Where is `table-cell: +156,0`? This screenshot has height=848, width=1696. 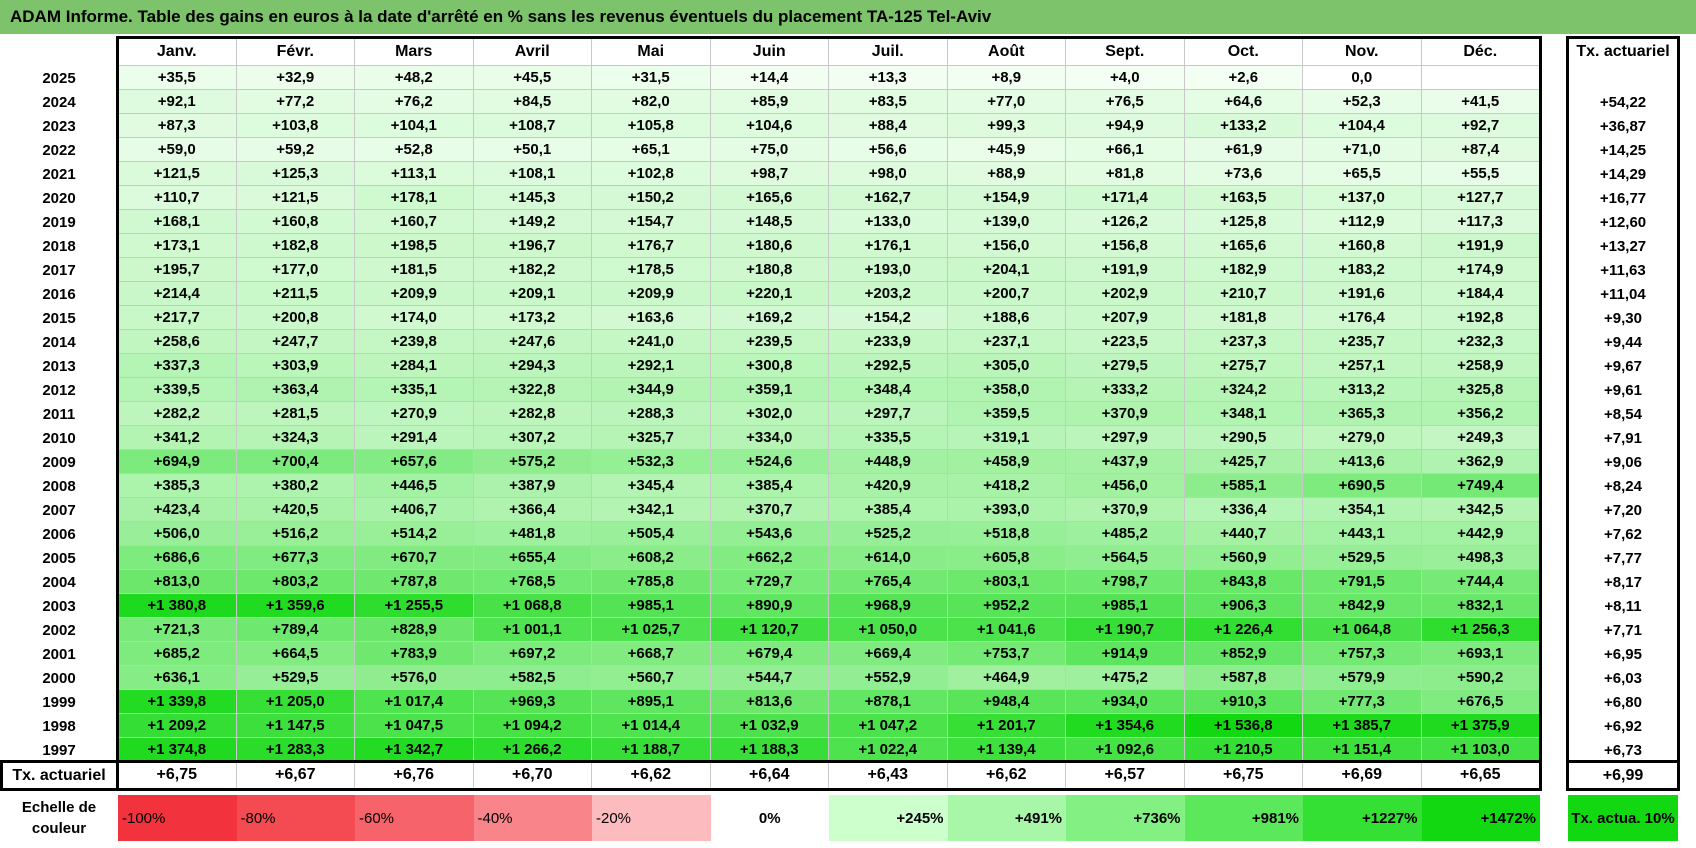 table-cell: +156,0 is located at coordinates (1006, 246).